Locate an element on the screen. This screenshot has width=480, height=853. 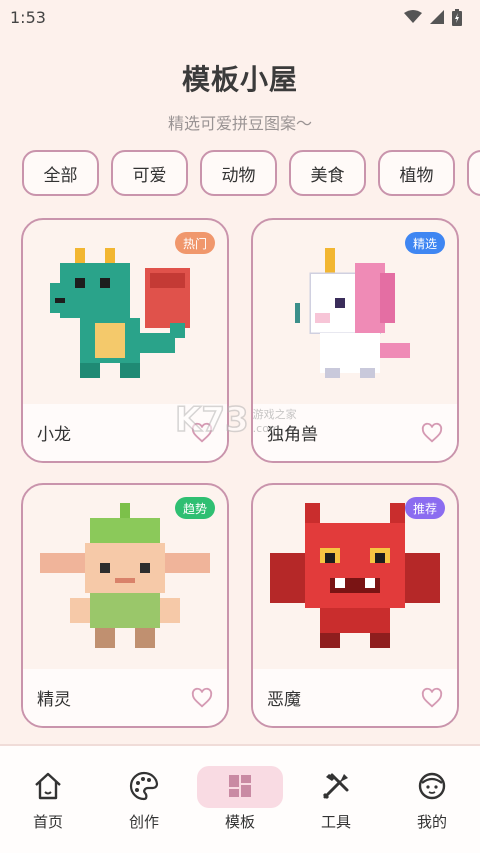
nav-label: 我的 is located at coordinates (431, 822).